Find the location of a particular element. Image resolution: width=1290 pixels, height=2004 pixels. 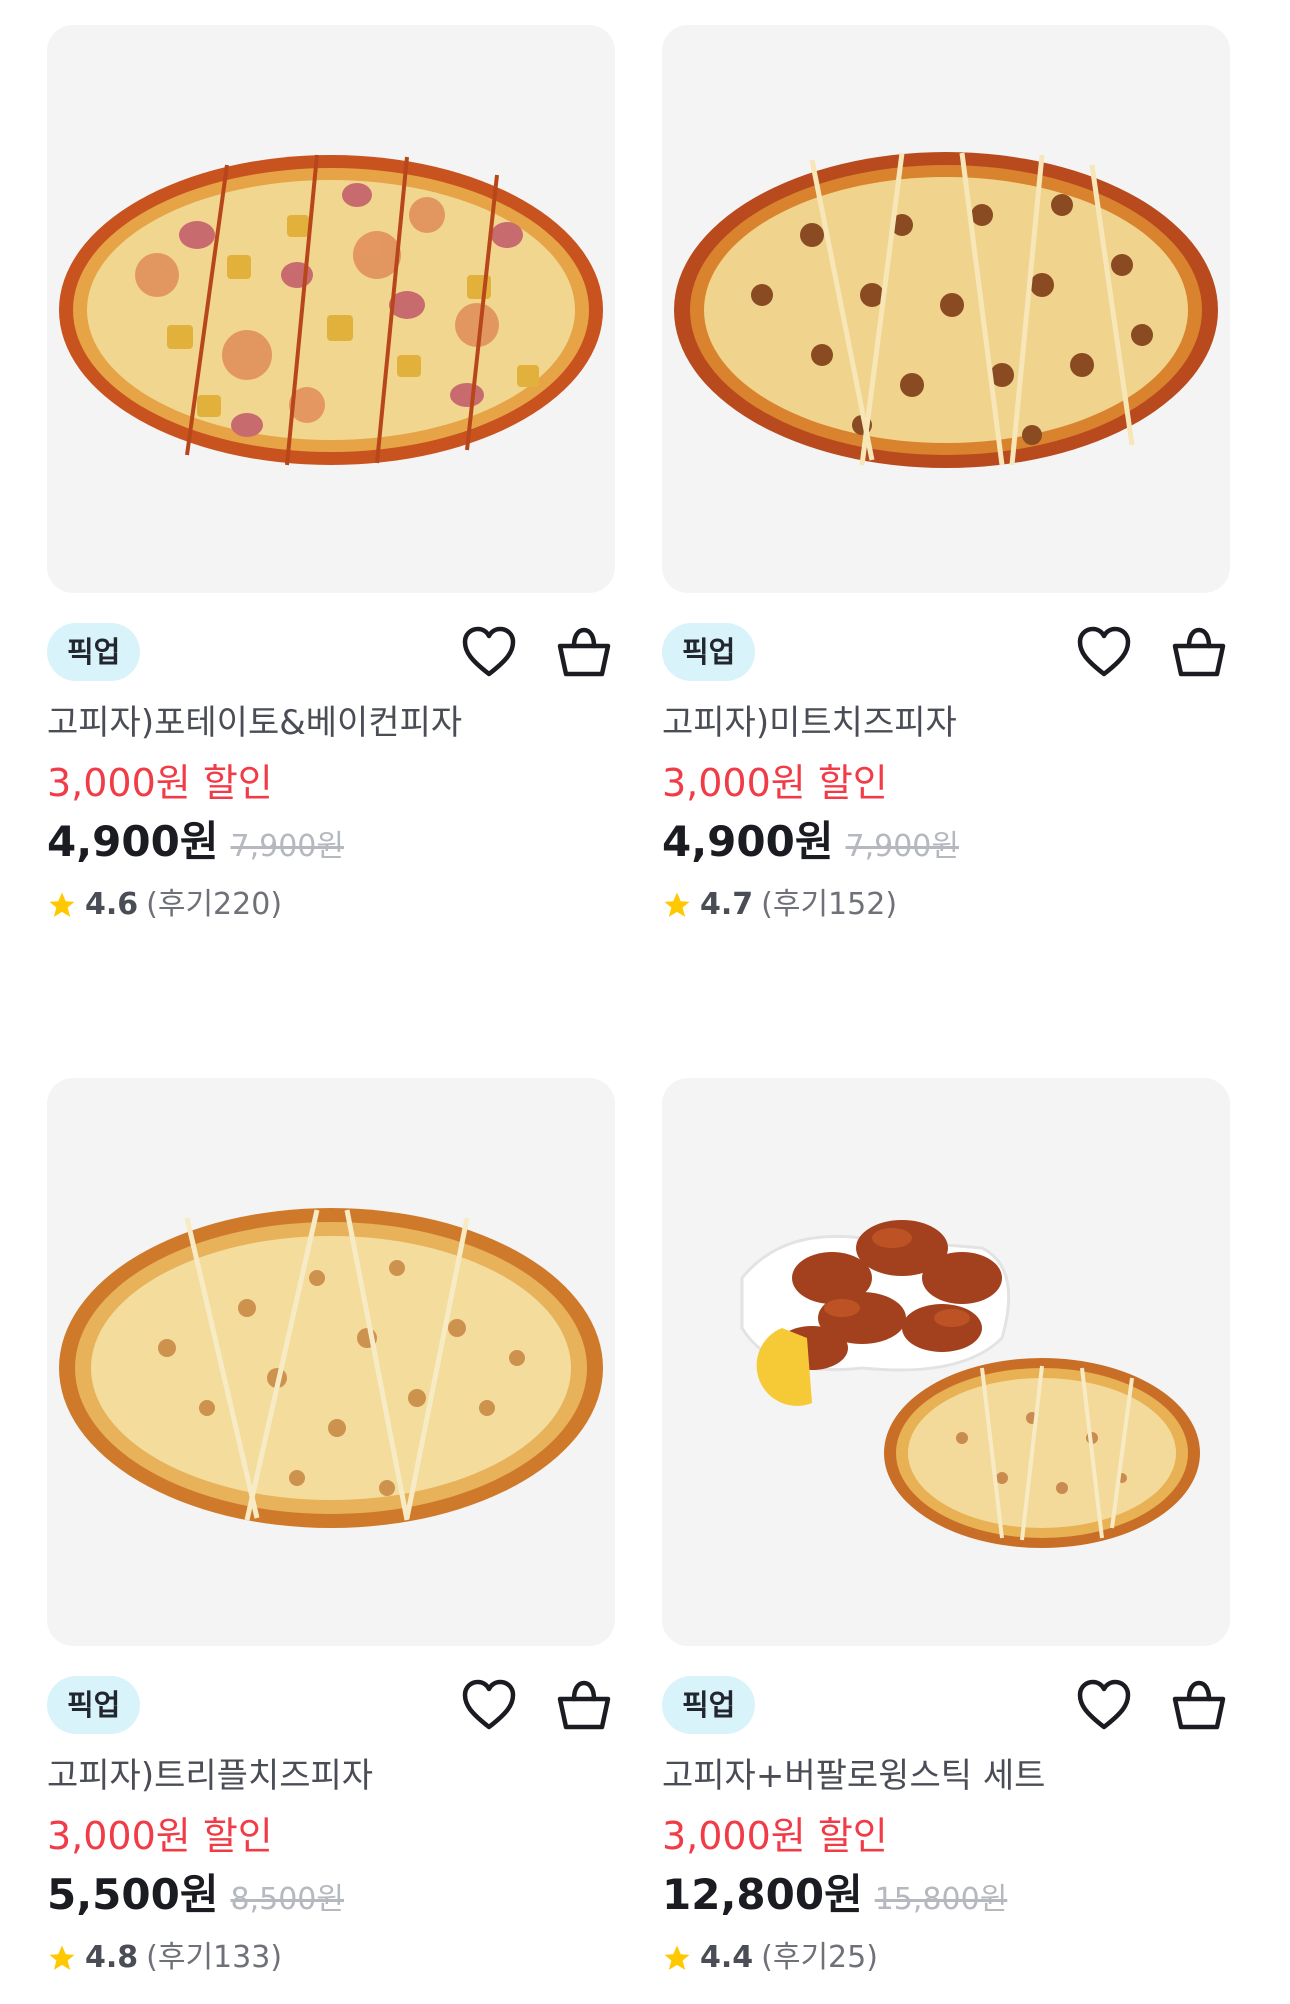

potato-bacon-pizza-image is located at coordinates (331, 310).